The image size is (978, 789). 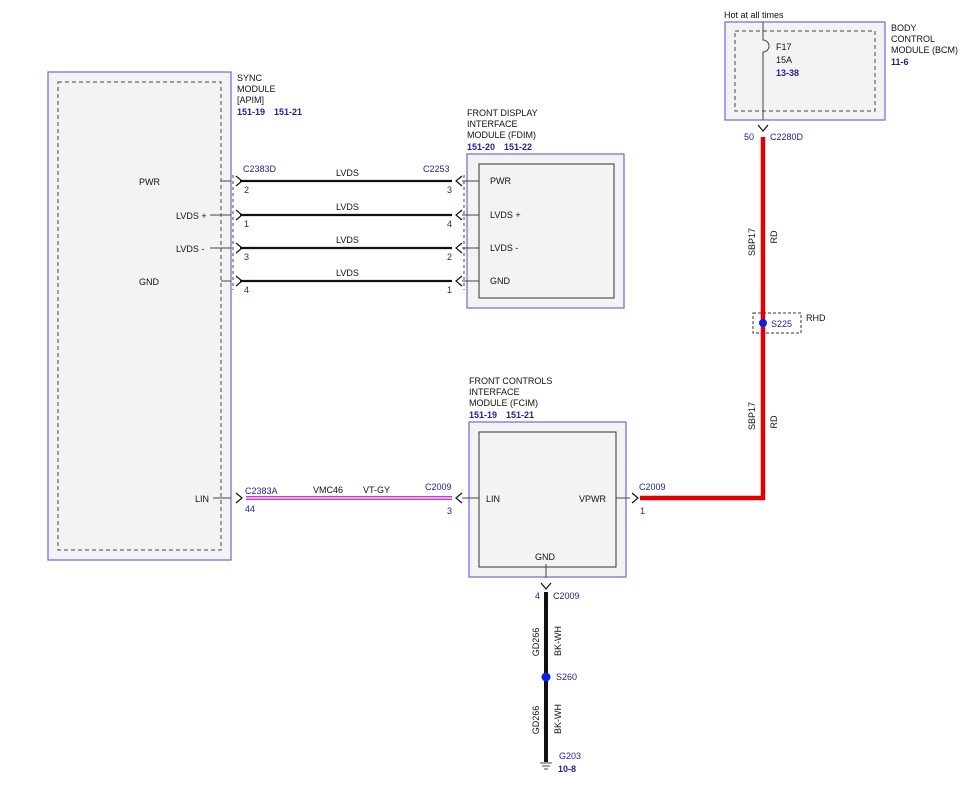 What do you see at coordinates (546, 766) in the screenshot?
I see `ground-symbol-icon` at bounding box center [546, 766].